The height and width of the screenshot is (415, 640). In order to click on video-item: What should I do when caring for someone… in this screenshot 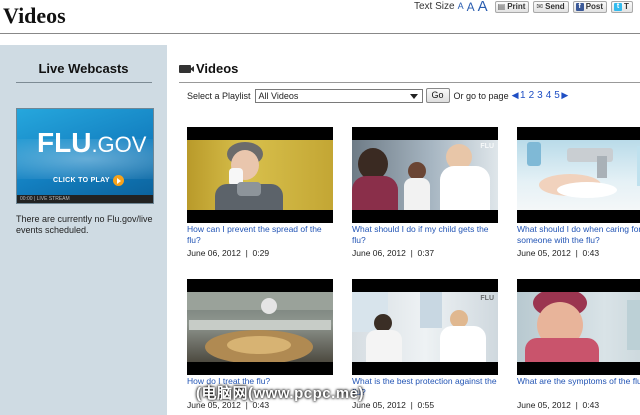, I will do `click(578, 192)`.